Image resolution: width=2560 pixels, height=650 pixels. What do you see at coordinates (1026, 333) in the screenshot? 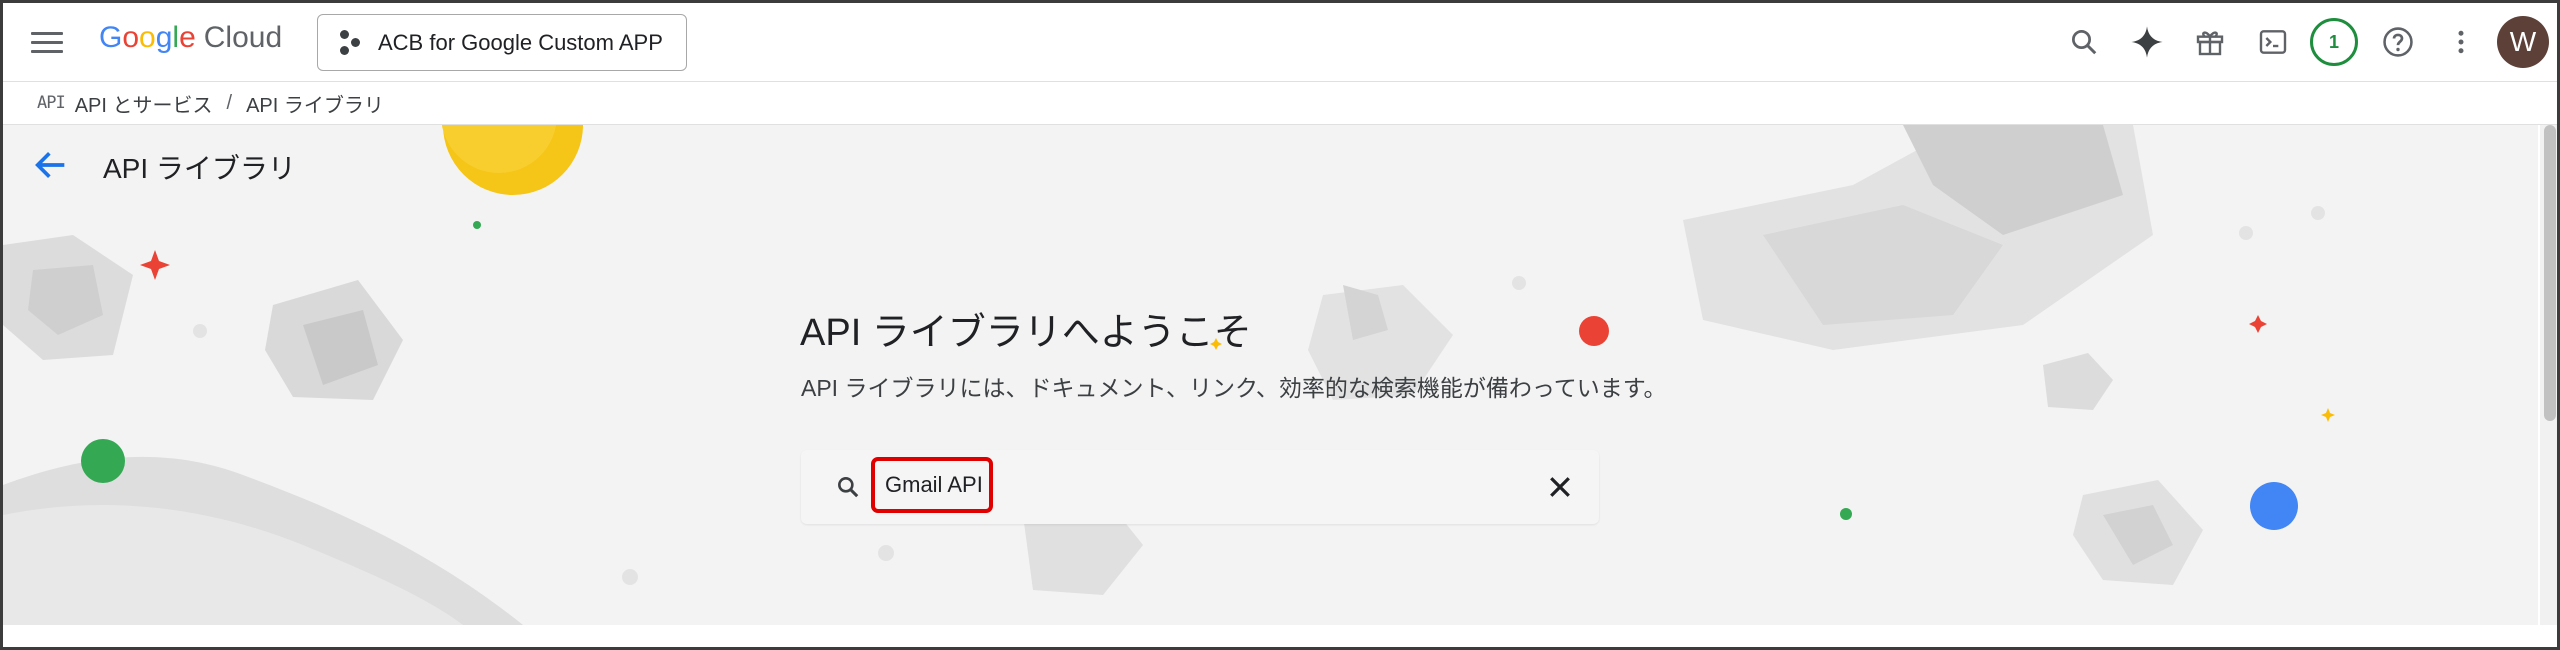
I see `welcome-heading: API ライブラリへようこそ` at bounding box center [1026, 333].